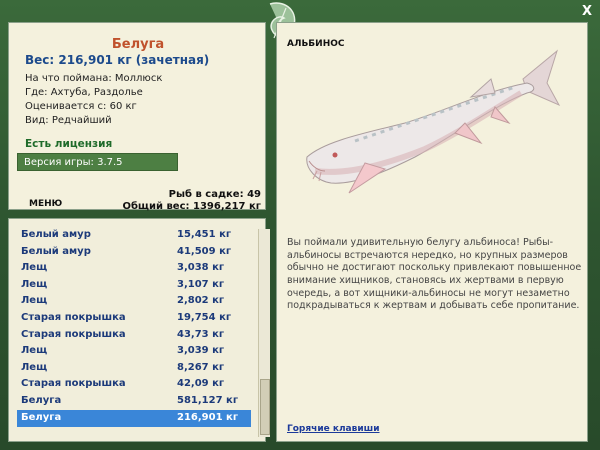 This screenshot has width=600, height=450. What do you see at coordinates (94, 78) in the screenshot?
I see `fish-bait: На что поймана: Моллюск` at bounding box center [94, 78].